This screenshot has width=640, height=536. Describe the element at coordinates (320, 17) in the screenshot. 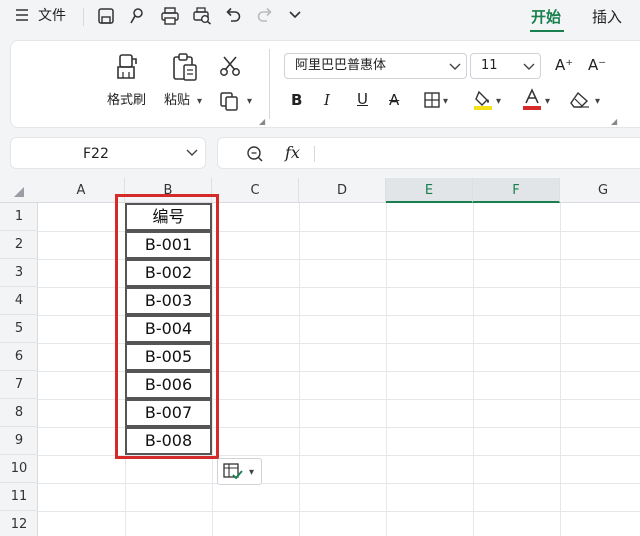

I see `title-bar: 文件 开始 插入` at that location.